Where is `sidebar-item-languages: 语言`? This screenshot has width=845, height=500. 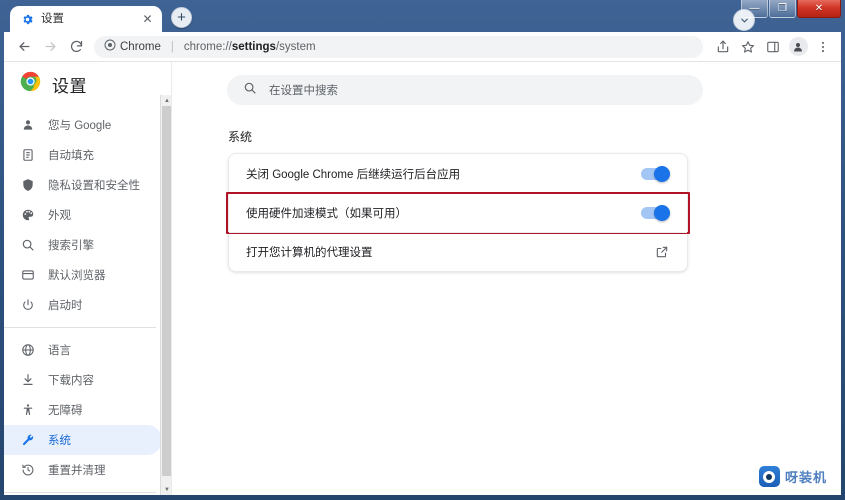 sidebar-item-languages: 语言 is located at coordinates (83, 350).